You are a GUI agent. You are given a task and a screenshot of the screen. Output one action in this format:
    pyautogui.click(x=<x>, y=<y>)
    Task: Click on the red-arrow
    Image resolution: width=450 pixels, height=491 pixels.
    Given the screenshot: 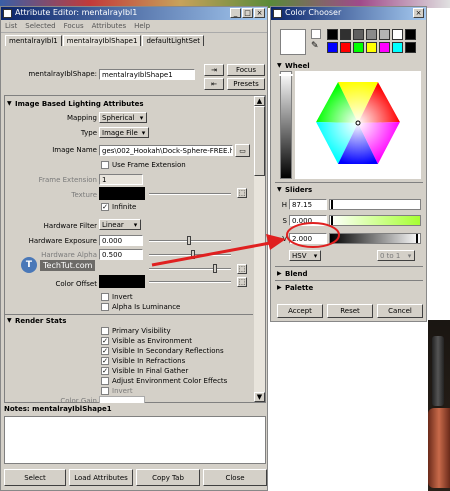 What is the action you would take?
    pyautogui.click(x=211, y=254)
    